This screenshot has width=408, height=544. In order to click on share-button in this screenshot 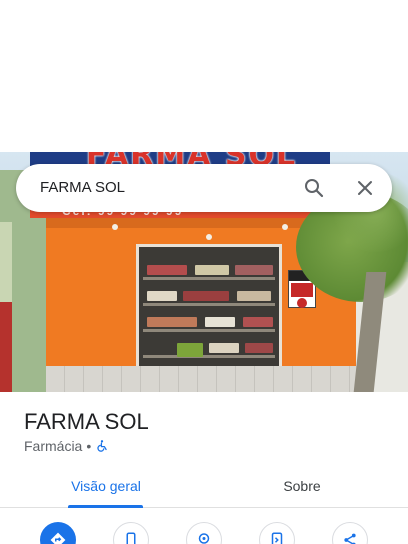, I will do `click(350, 533)`.